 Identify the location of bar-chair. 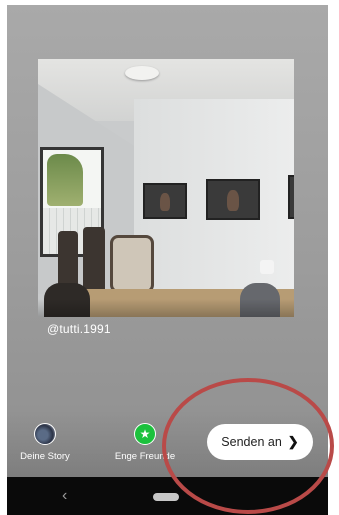
(94, 260).